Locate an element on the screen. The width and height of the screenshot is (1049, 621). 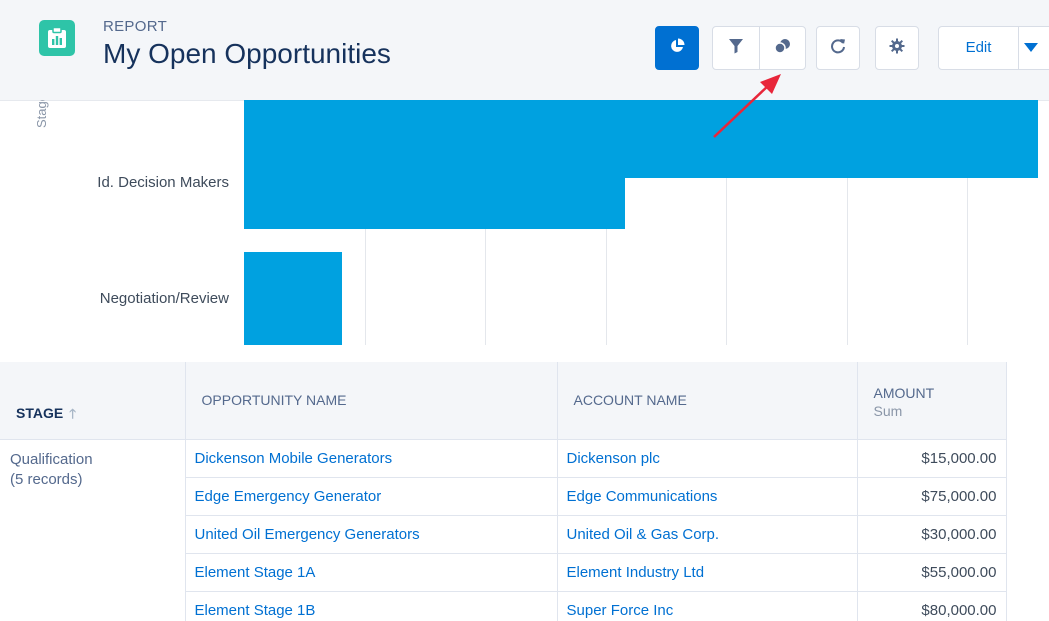
aggregate-label: Sum is located at coordinates (888, 411).